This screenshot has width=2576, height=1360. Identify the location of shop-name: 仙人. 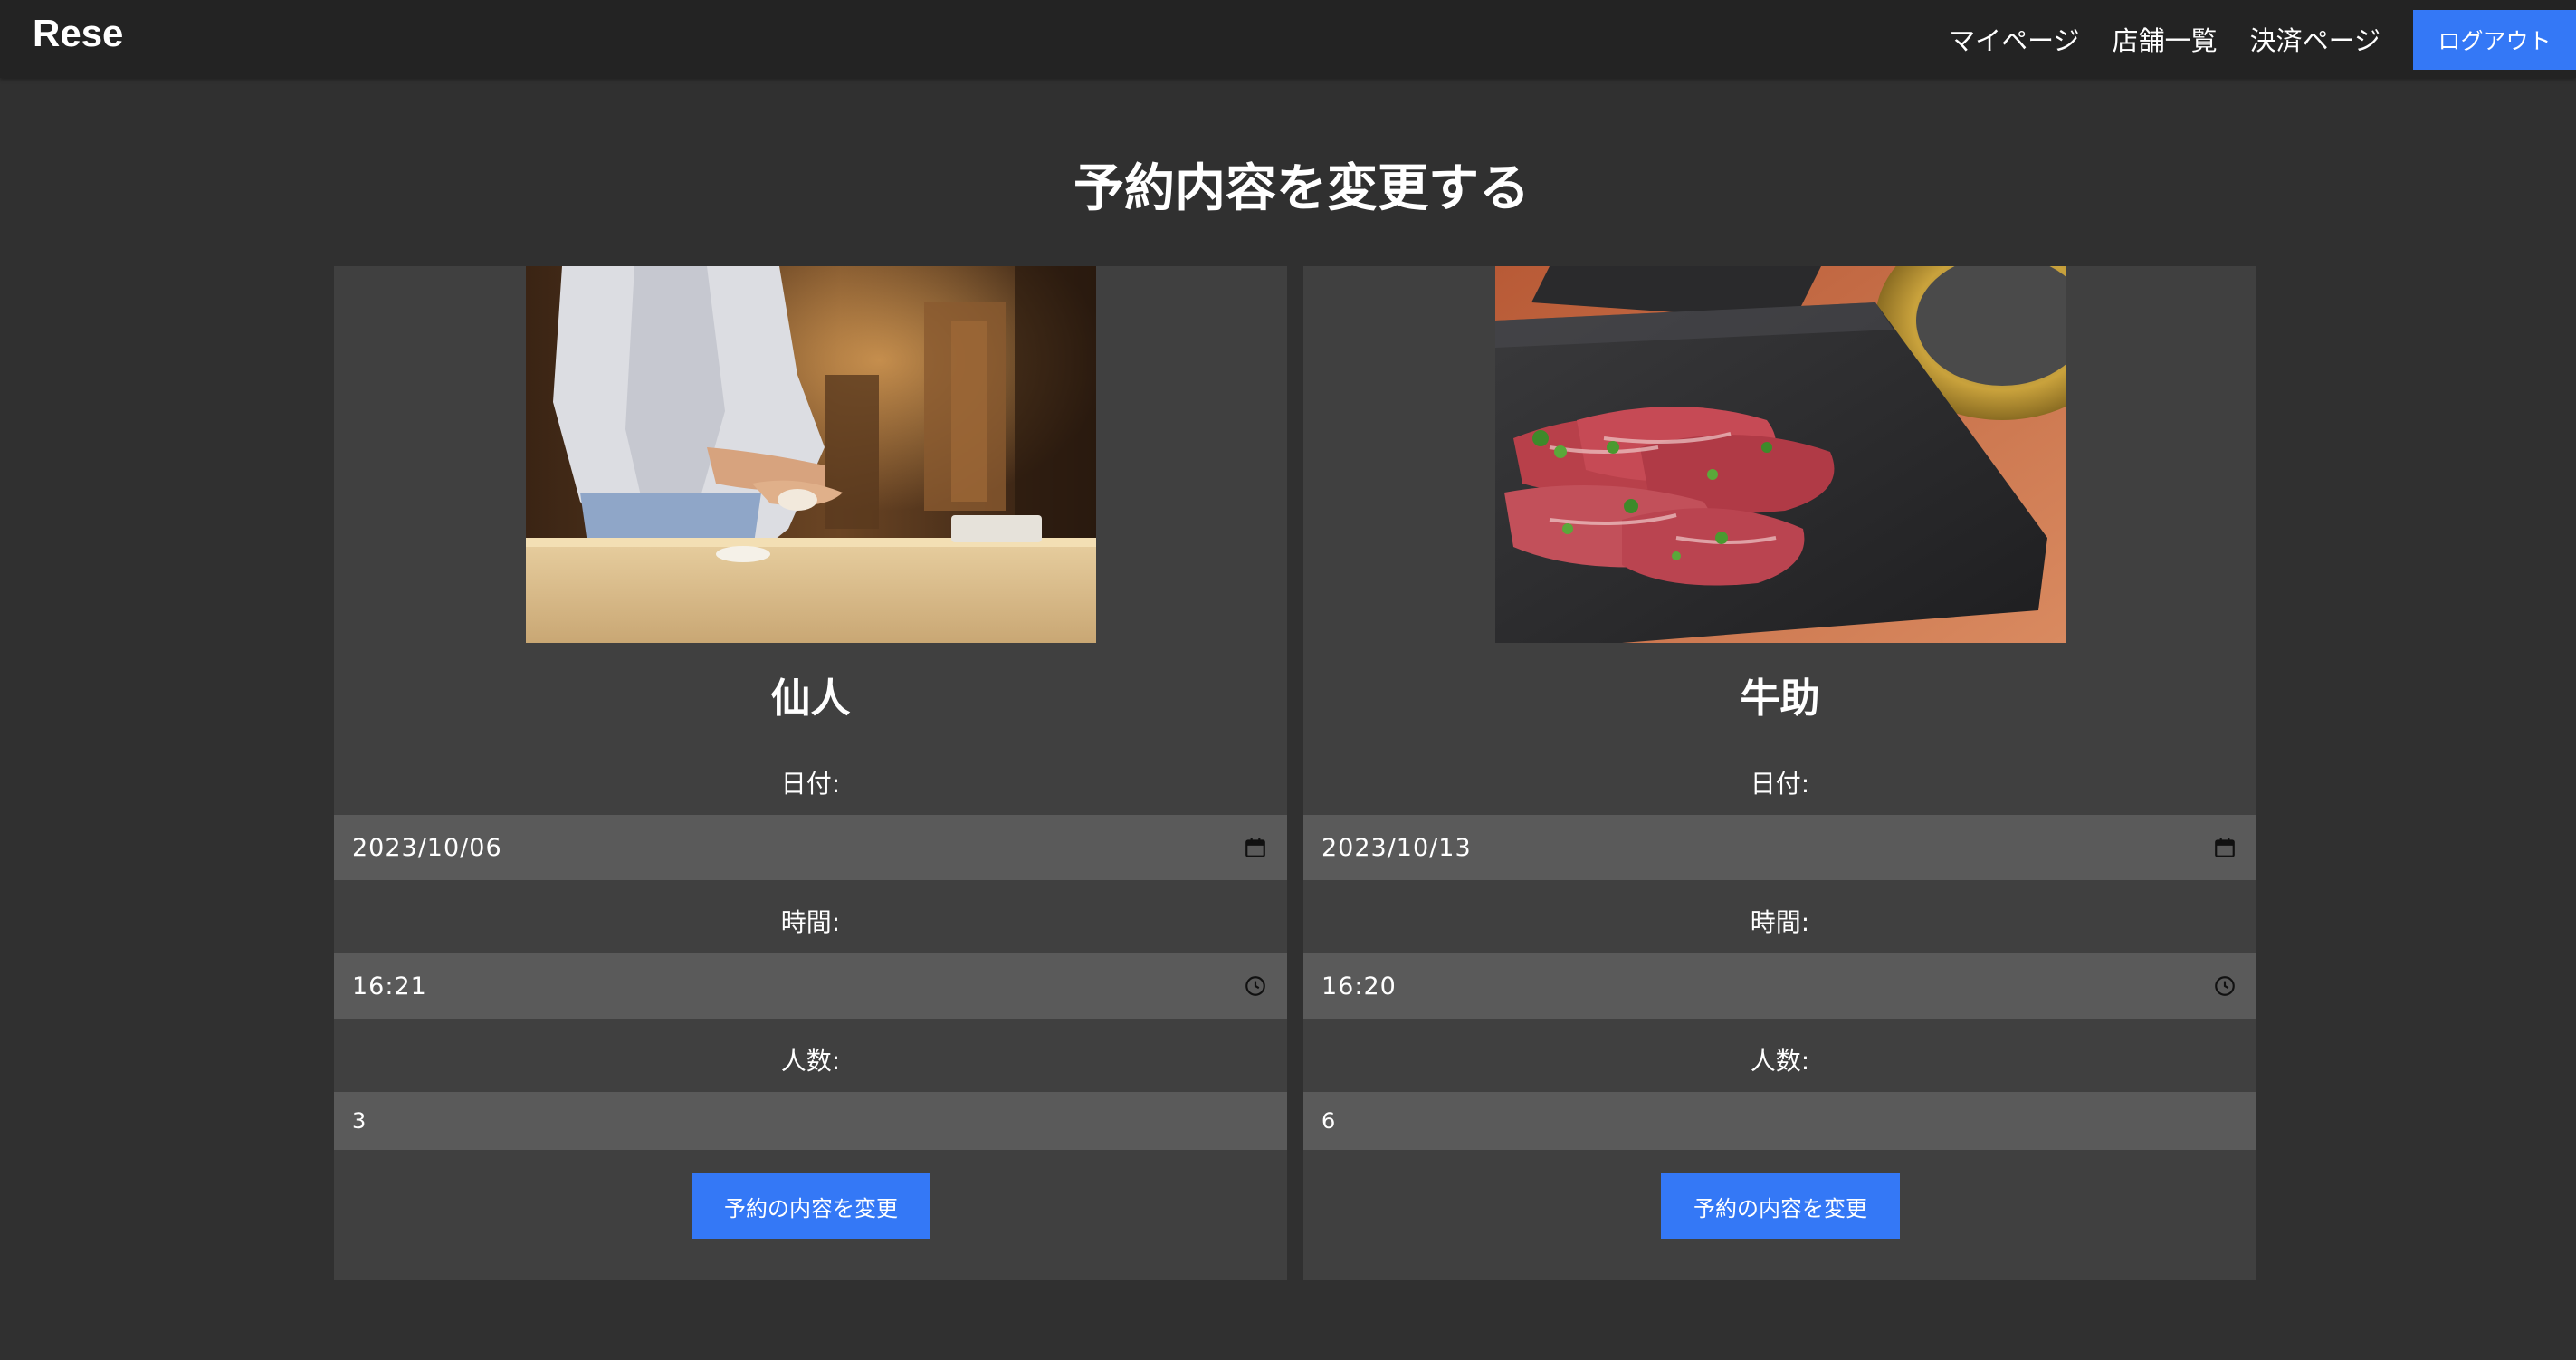
(810, 698).